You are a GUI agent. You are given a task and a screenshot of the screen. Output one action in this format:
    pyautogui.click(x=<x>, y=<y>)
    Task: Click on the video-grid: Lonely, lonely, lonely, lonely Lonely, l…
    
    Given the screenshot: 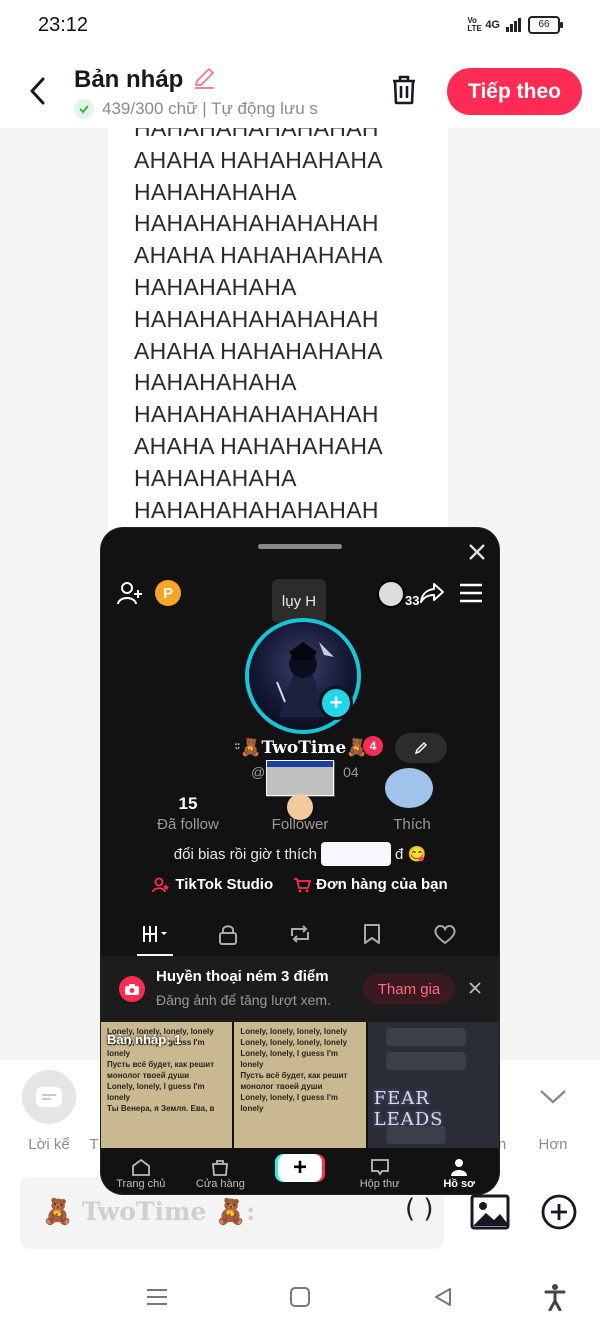 What is the action you would take?
    pyautogui.click(x=300, y=1085)
    